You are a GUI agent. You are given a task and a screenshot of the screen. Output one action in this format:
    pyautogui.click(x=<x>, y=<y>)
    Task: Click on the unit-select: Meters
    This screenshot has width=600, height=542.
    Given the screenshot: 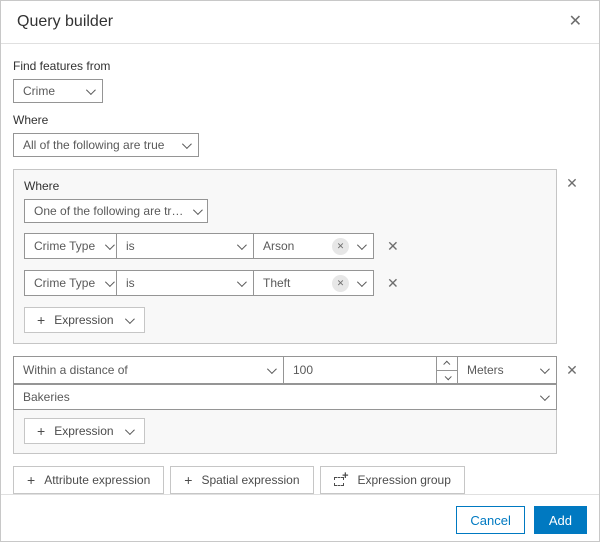 What is the action you would take?
    pyautogui.click(x=507, y=370)
    